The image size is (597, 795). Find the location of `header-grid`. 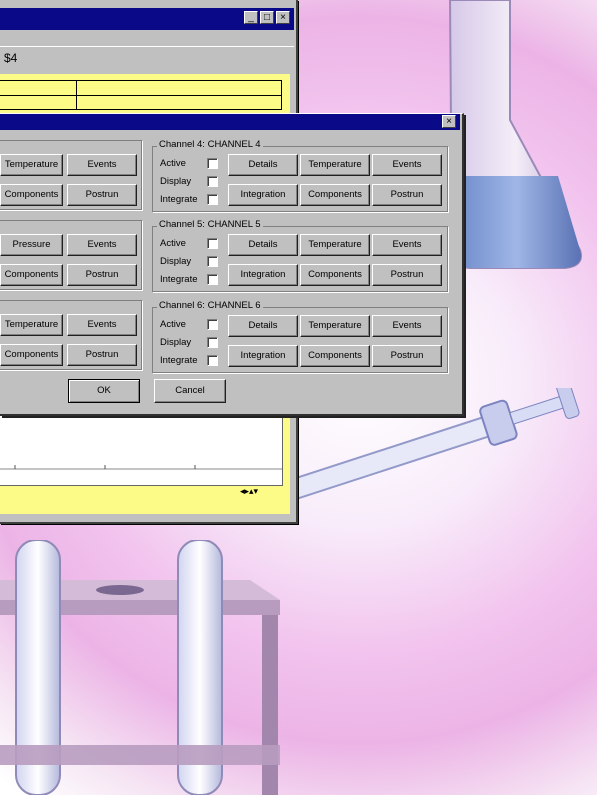

header-grid is located at coordinates (141, 95).